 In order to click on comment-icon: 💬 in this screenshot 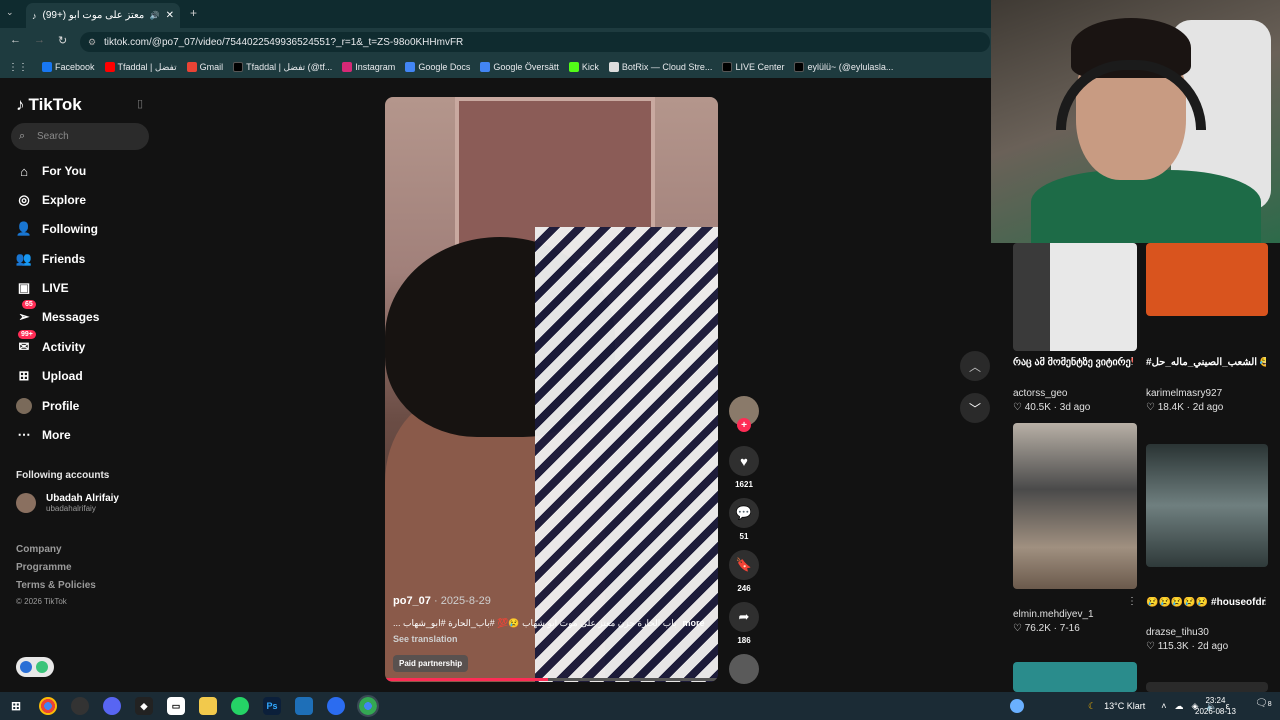, I will do `click(744, 513)`.